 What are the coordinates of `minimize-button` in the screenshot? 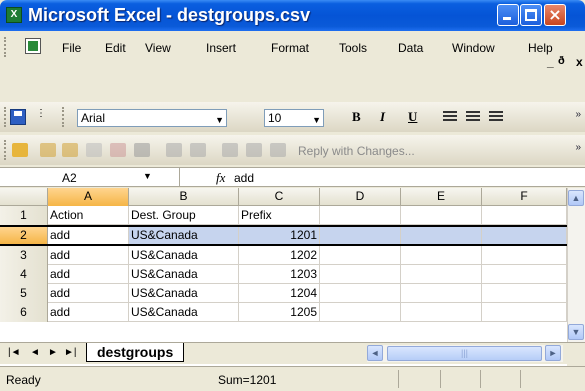 It's located at (508, 15).